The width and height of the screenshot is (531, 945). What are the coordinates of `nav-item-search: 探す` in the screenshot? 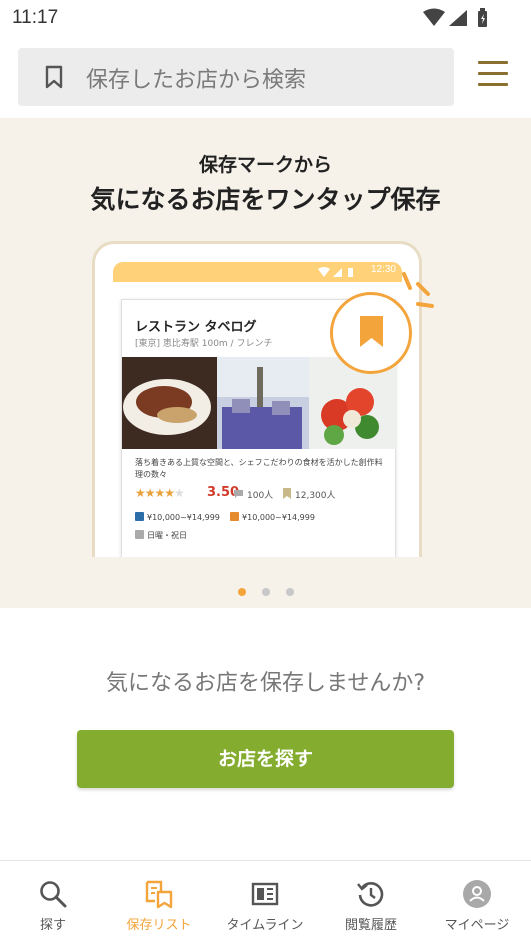 It's located at (53, 903).